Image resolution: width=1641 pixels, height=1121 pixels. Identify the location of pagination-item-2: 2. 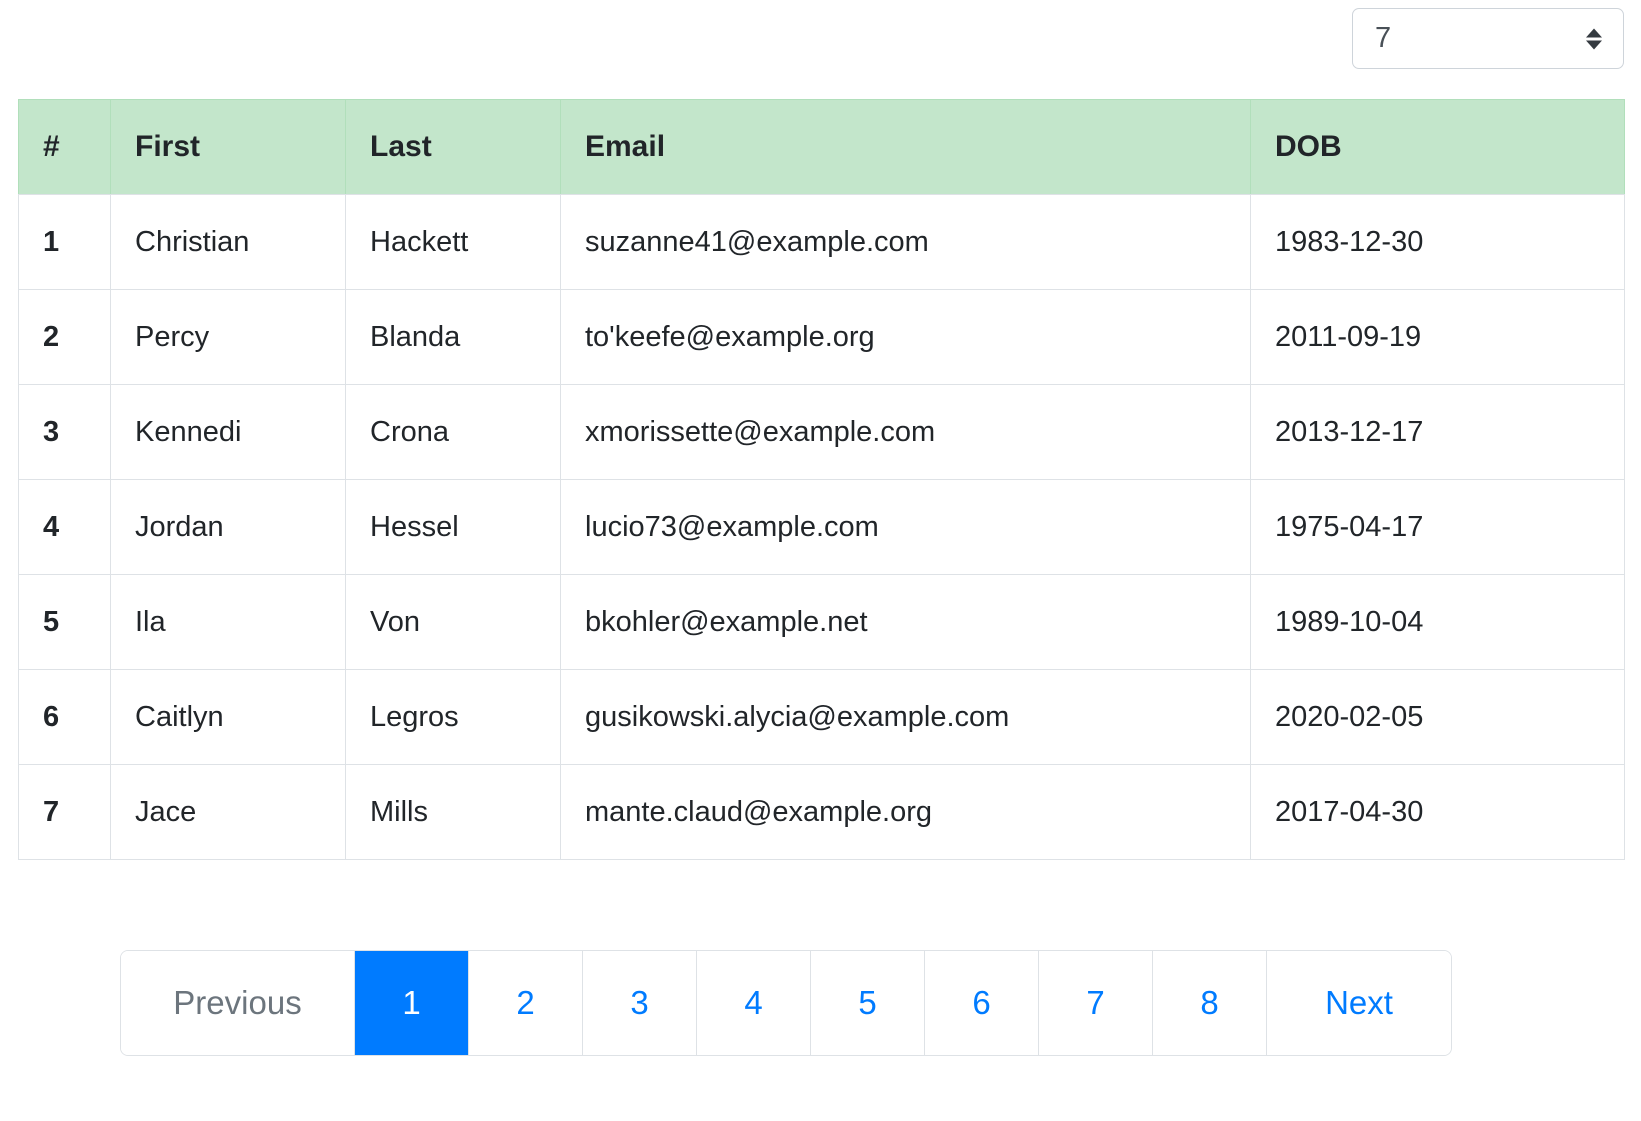
(525, 1003).